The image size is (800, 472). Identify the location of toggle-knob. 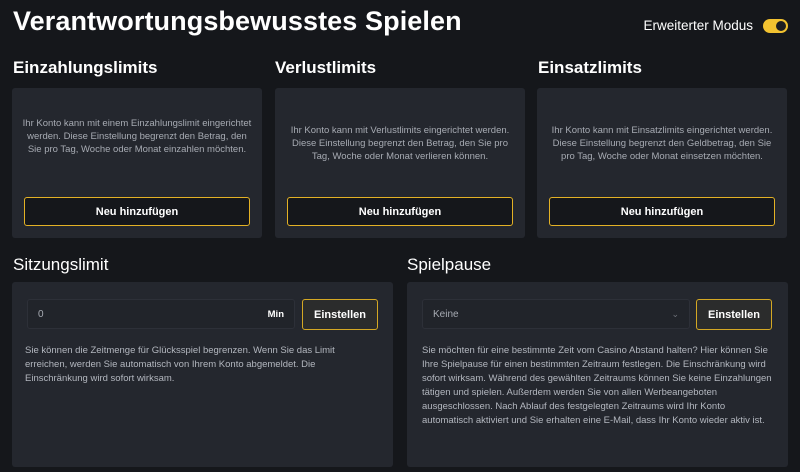
(781, 25).